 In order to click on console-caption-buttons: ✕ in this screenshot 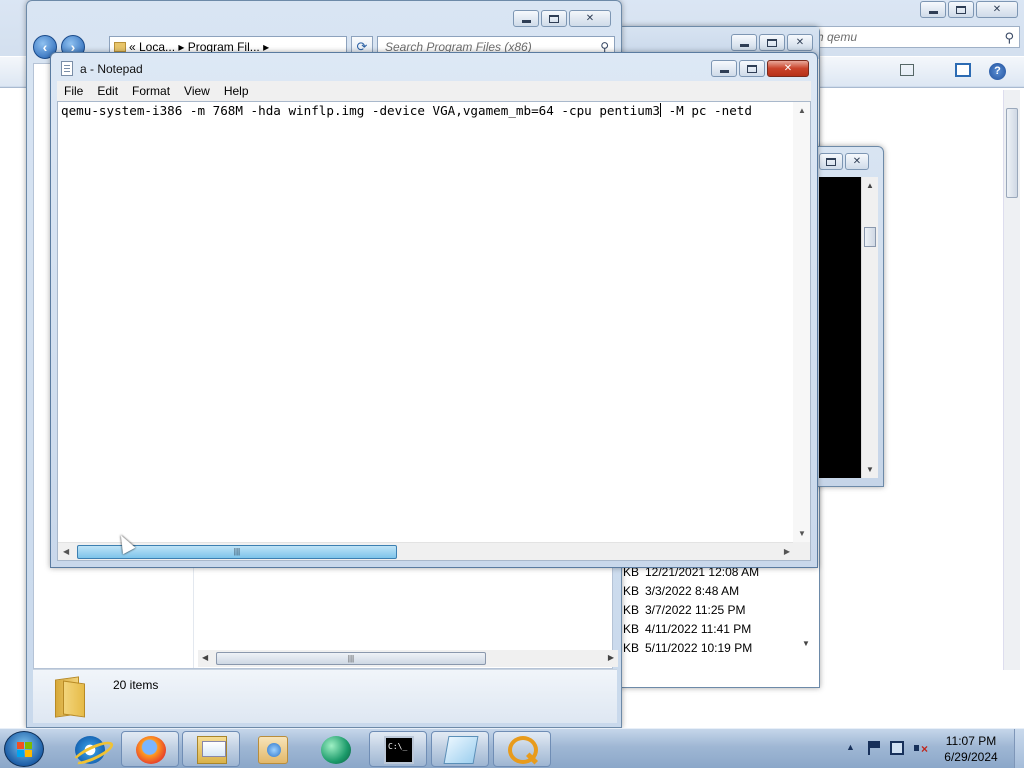, I will do `click(844, 161)`.